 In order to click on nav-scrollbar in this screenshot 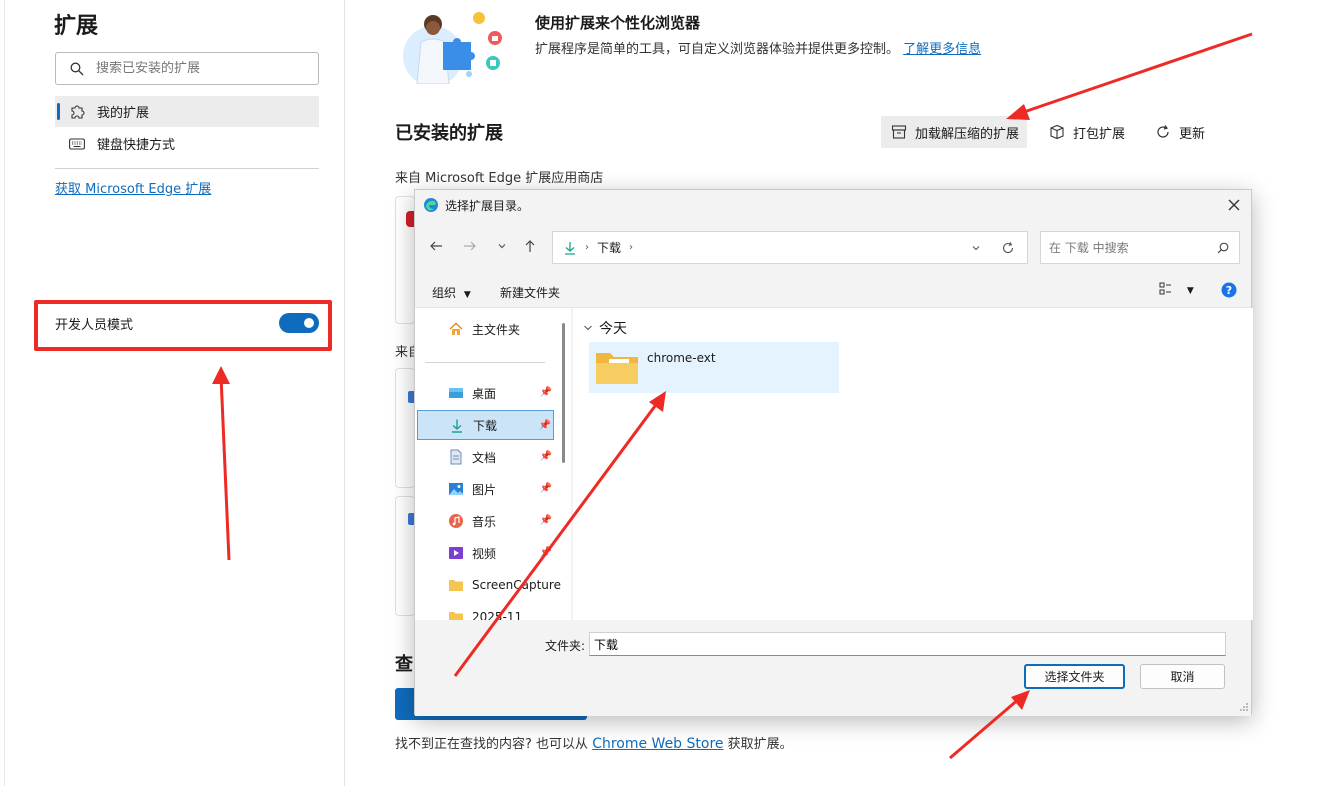, I will do `click(563, 393)`.